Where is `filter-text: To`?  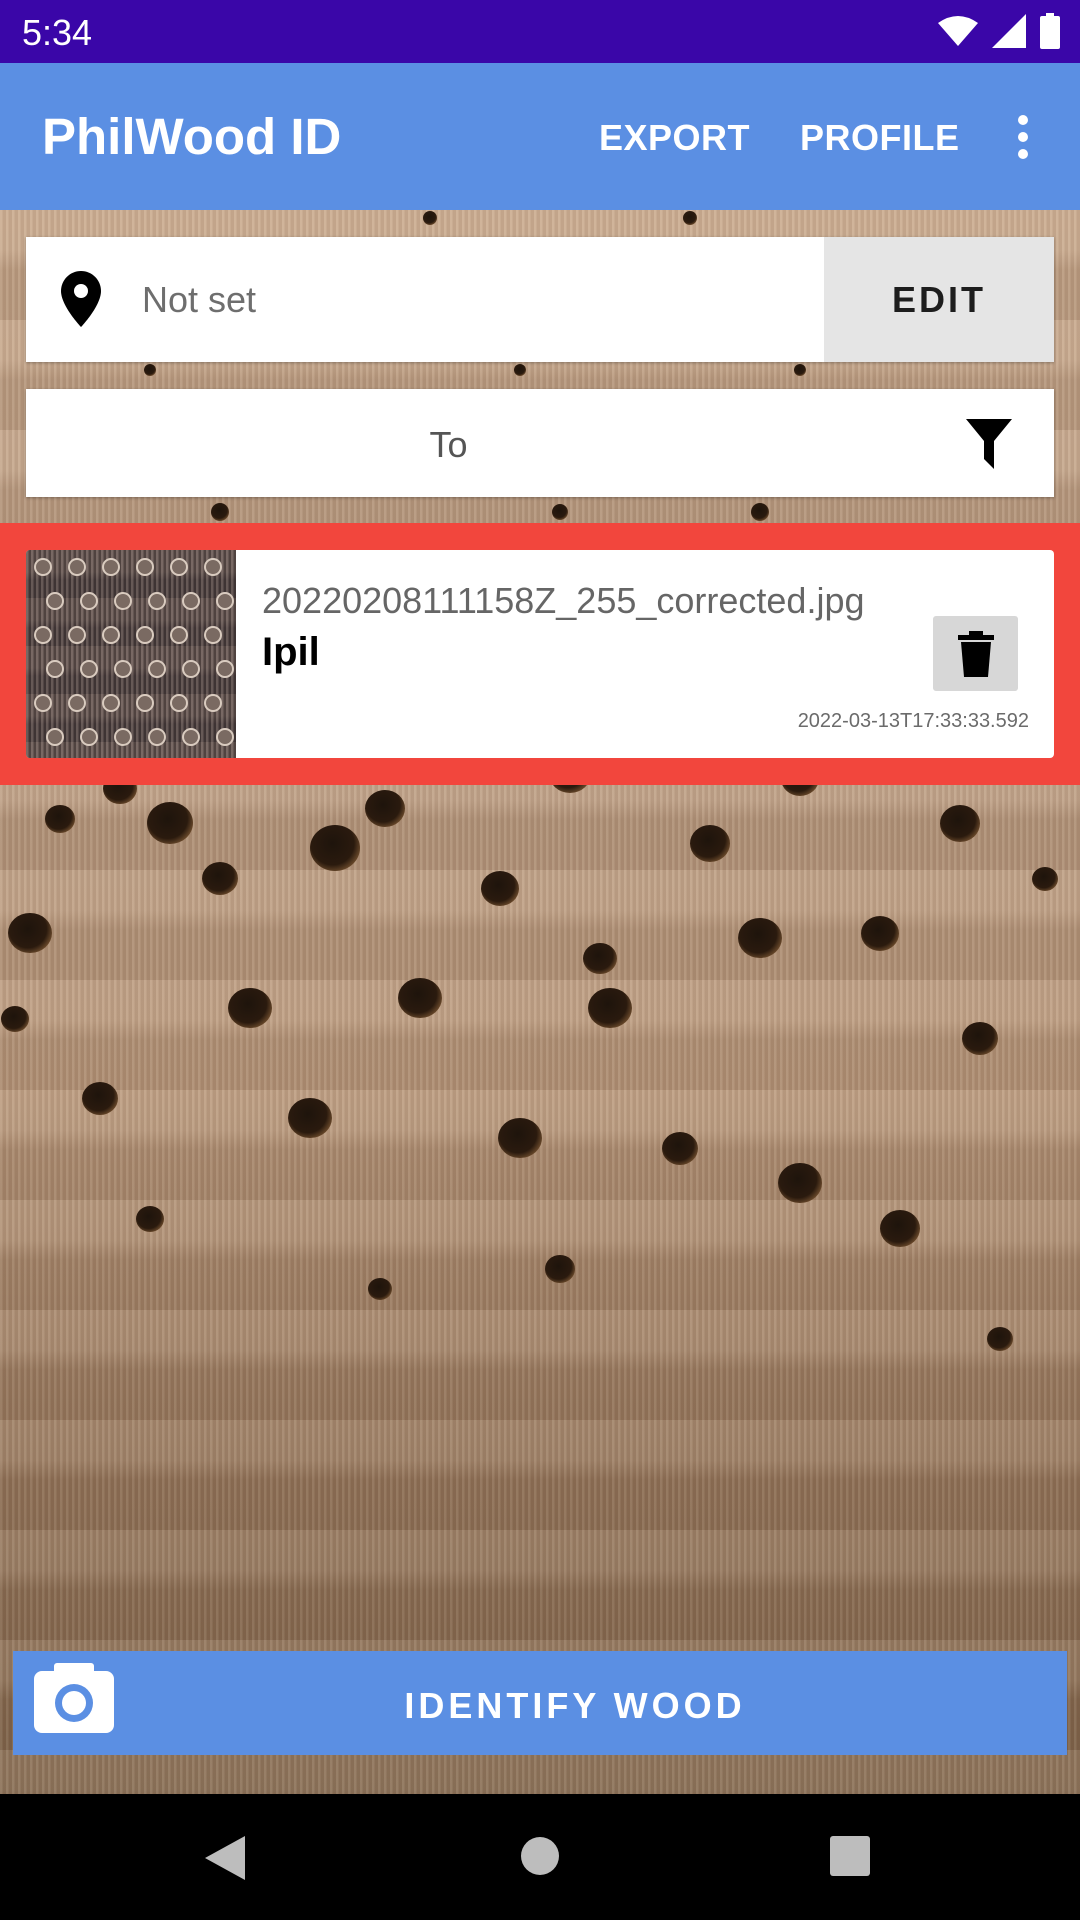
filter-text: To is located at coordinates (448, 444).